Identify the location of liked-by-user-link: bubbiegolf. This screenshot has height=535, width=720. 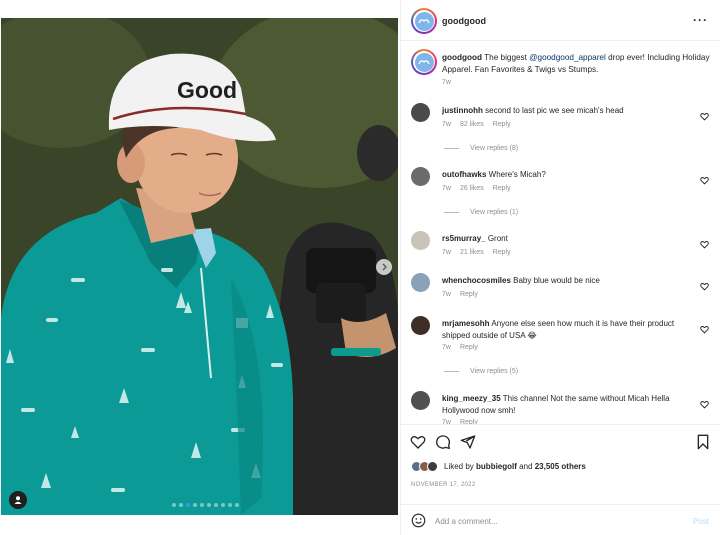
(496, 466).